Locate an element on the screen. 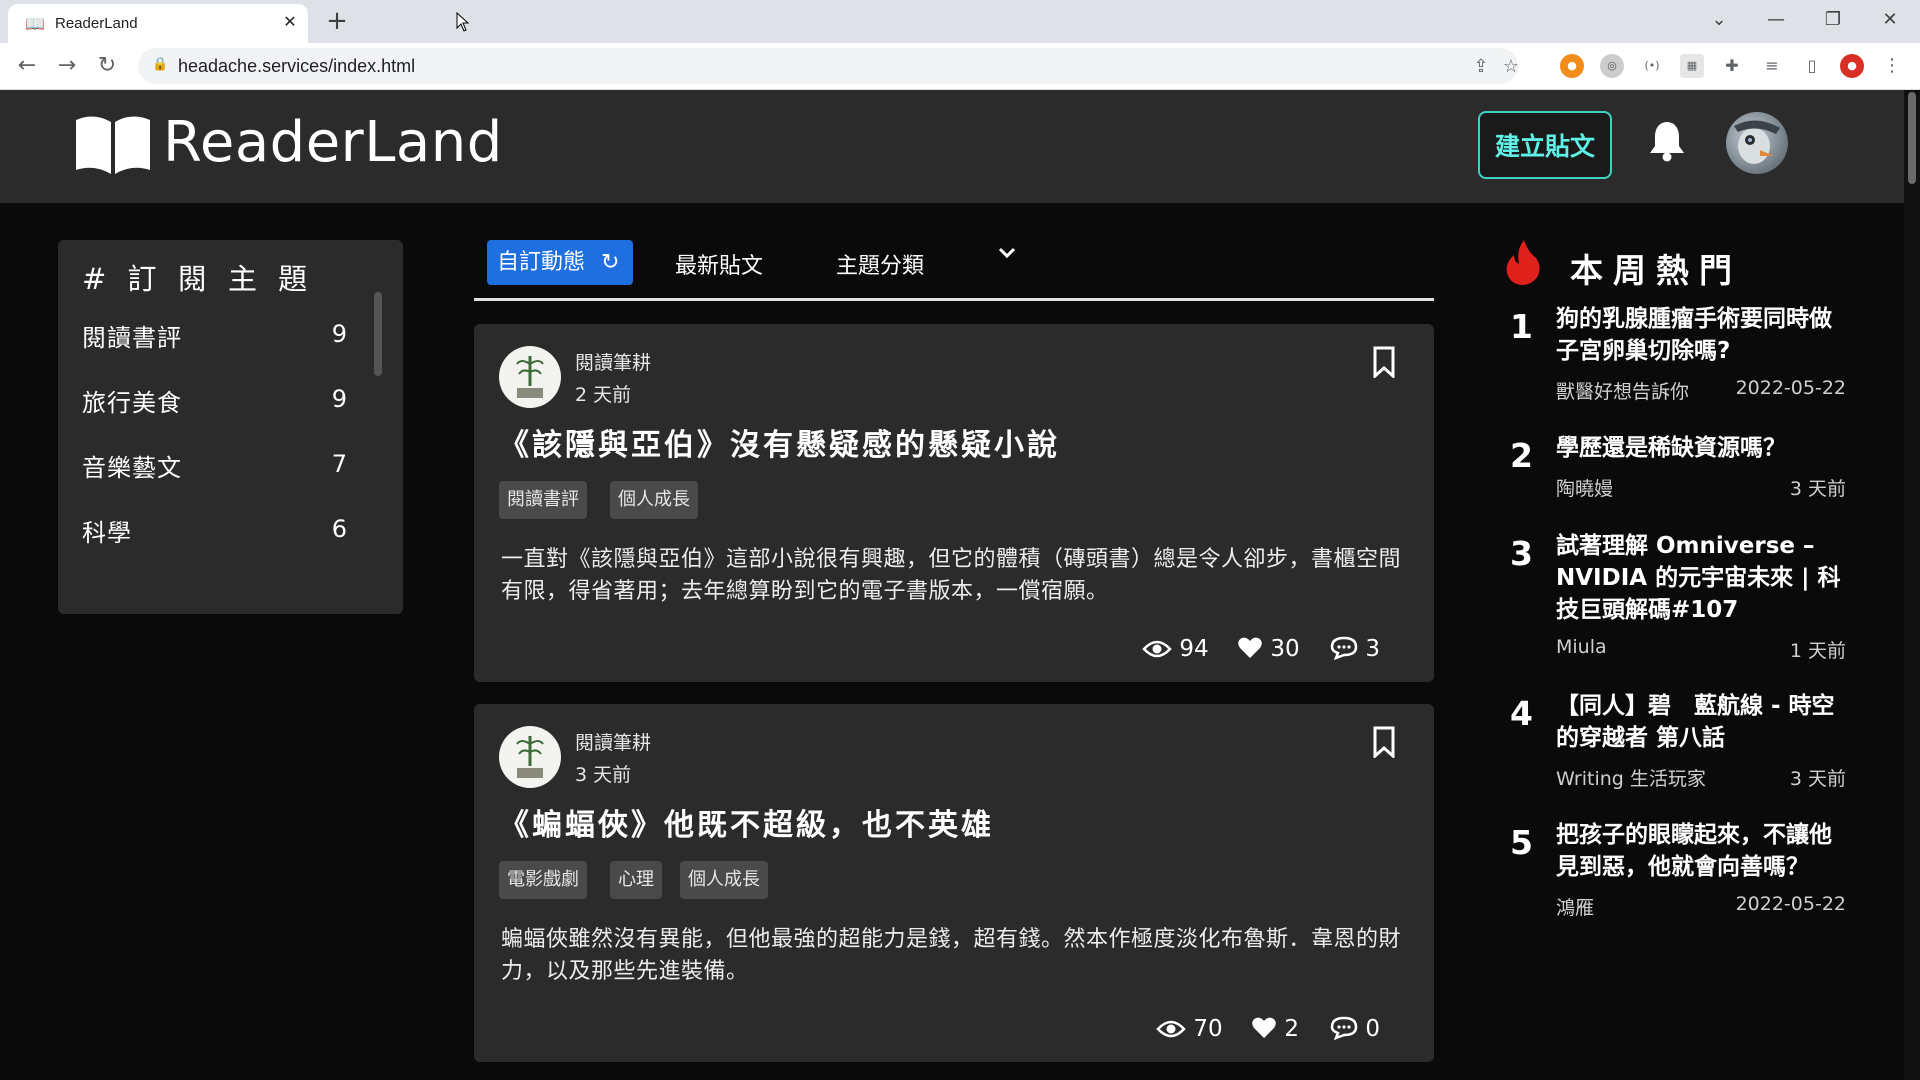 Image resolution: width=1920 pixels, height=1080 pixels. post-tag: 心理 is located at coordinates (636, 880).